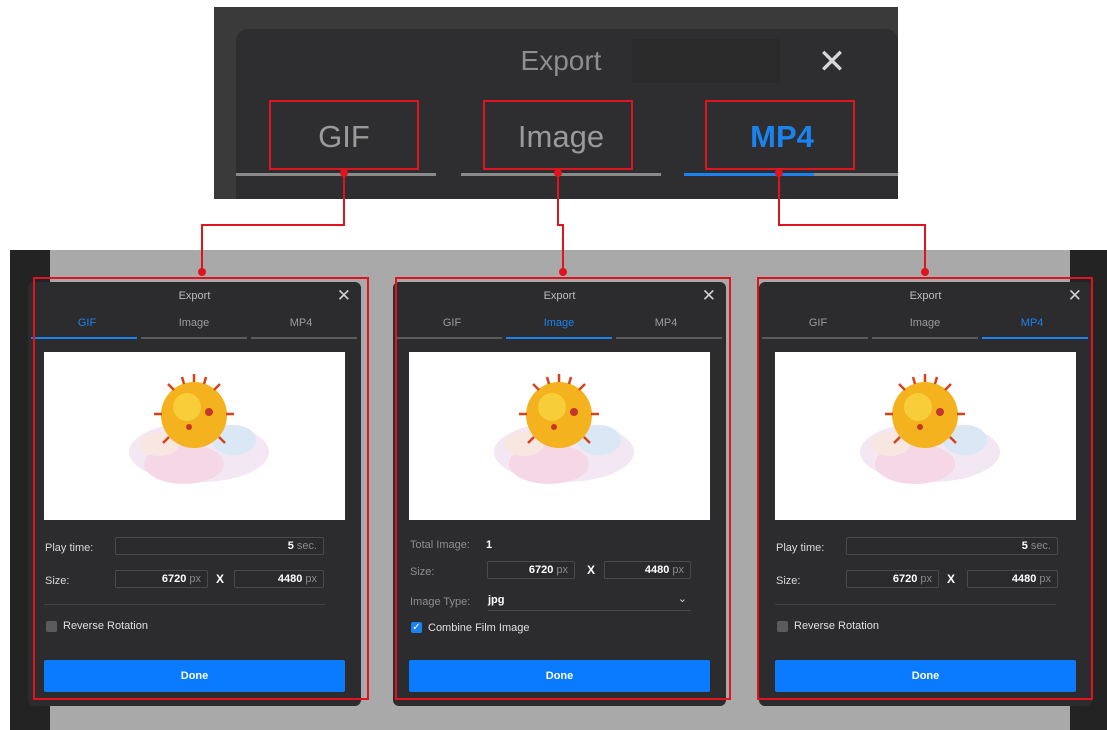  I want to click on highlight-mp4-tab, so click(780, 135).